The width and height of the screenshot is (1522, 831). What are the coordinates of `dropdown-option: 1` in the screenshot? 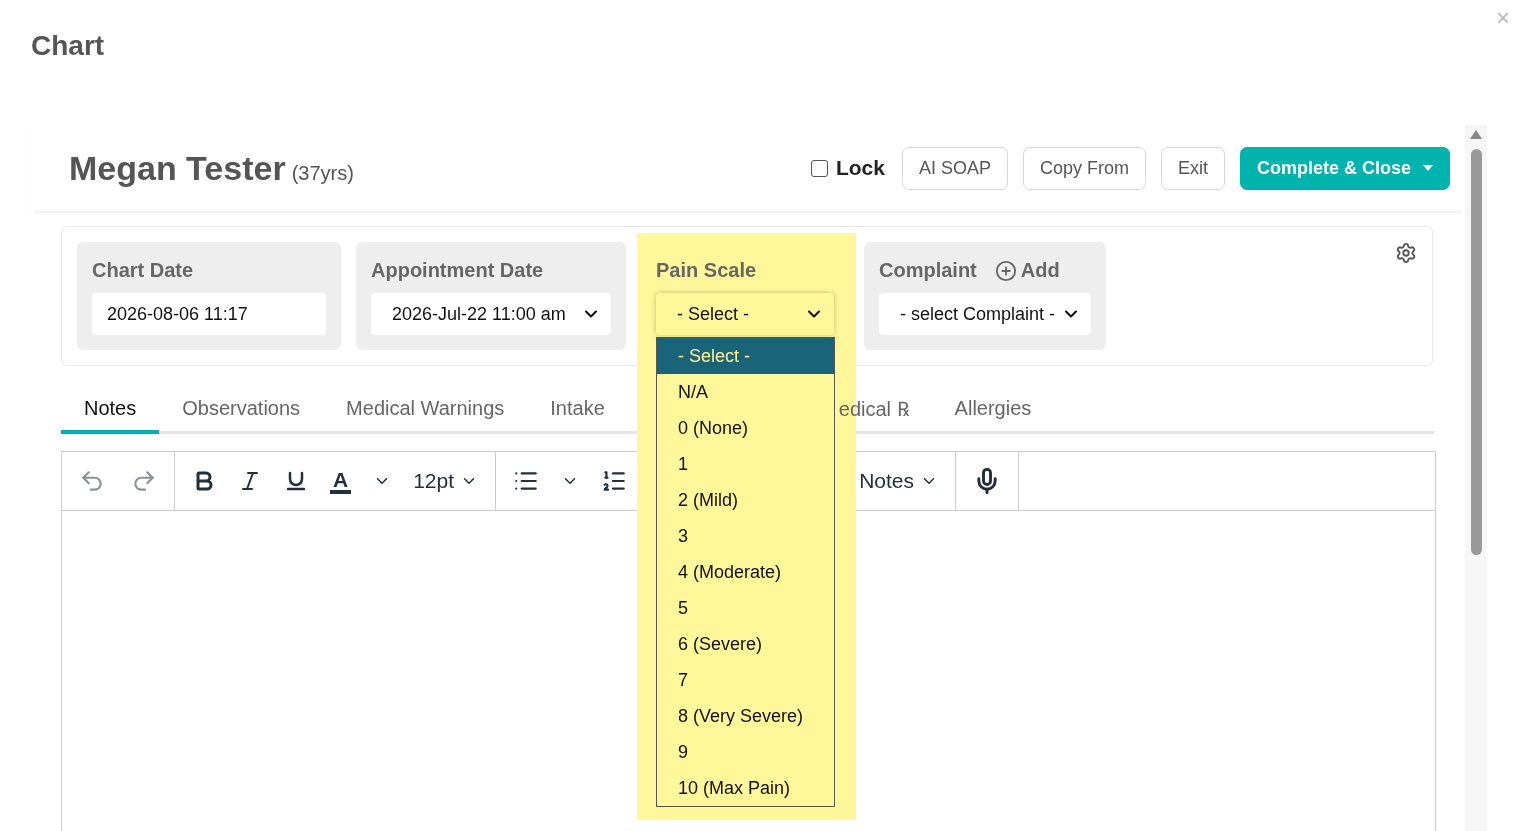 It's located at (745, 464).